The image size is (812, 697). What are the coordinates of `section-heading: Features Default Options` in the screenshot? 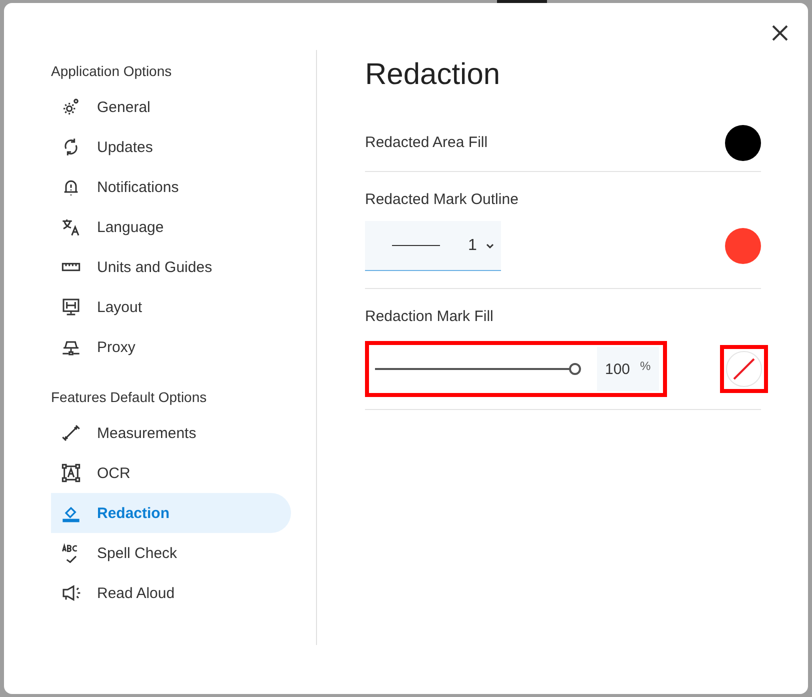 It's located at (129, 397).